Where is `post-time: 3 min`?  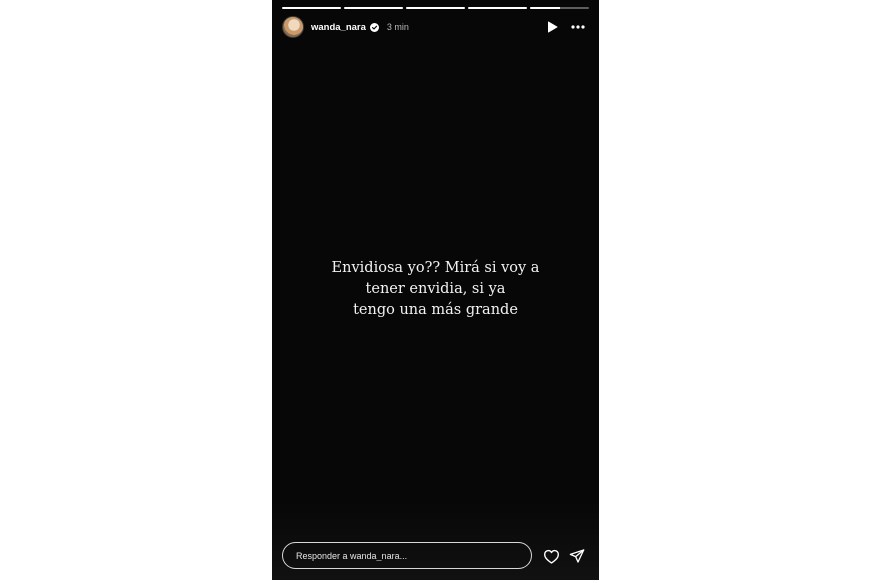 post-time: 3 min is located at coordinates (397, 27).